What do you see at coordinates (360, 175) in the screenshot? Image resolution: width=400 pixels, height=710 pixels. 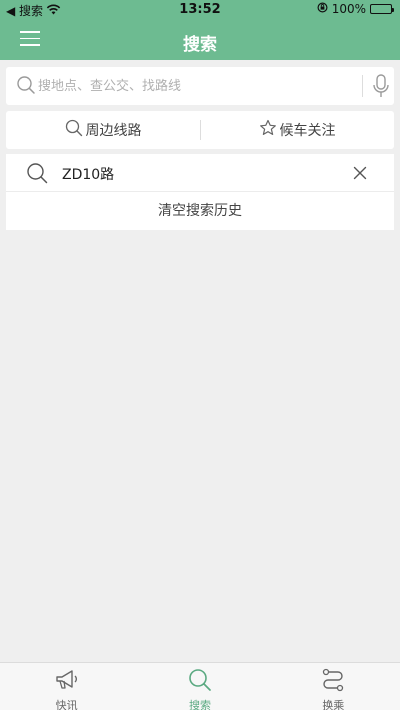 I see `close-icon` at bounding box center [360, 175].